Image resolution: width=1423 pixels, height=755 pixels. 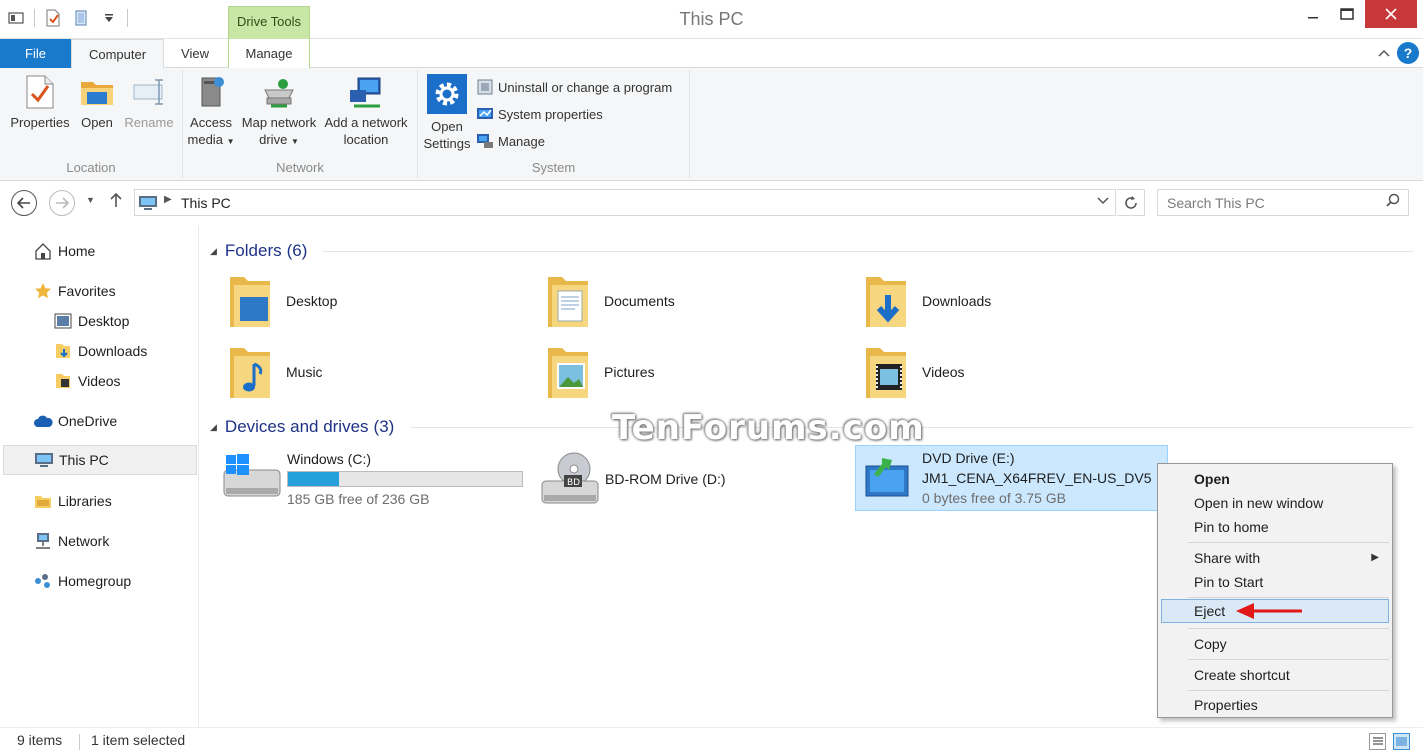 I want to click on folder-item: Documents, so click(x=692, y=301).